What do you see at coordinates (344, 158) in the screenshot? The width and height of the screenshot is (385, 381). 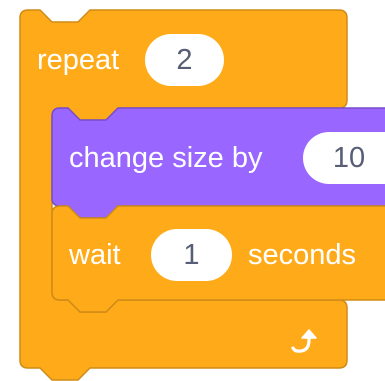 I see `change-size-value-input: 10` at bounding box center [344, 158].